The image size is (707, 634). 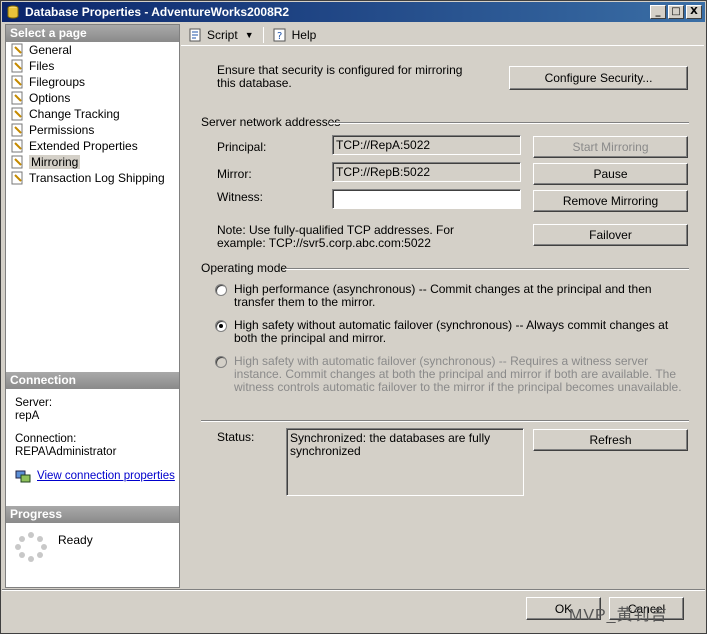 I want to click on page-item-change-tracking: Change Tracking, so click(x=93, y=114).